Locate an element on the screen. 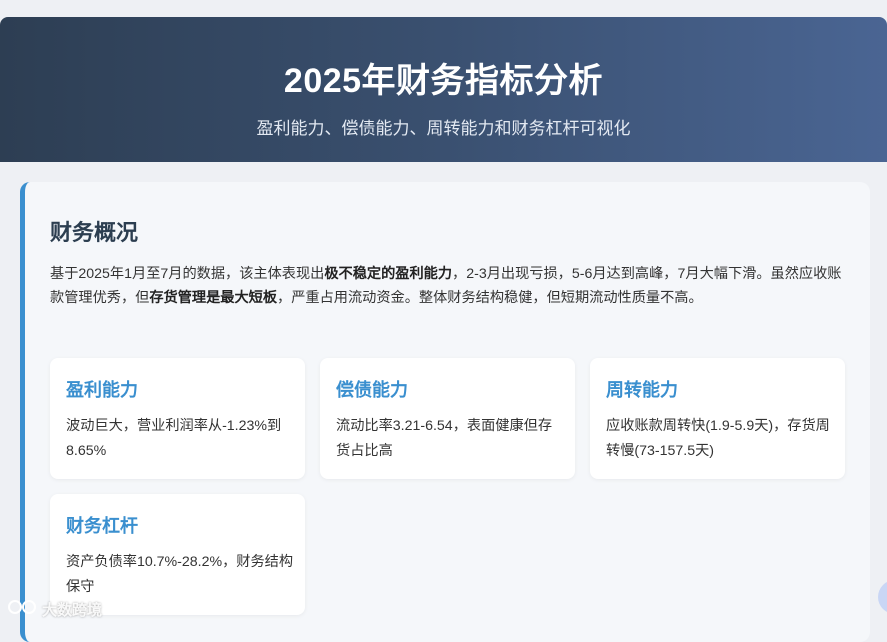  card-title: 财务杠杆 is located at coordinates (102, 526).